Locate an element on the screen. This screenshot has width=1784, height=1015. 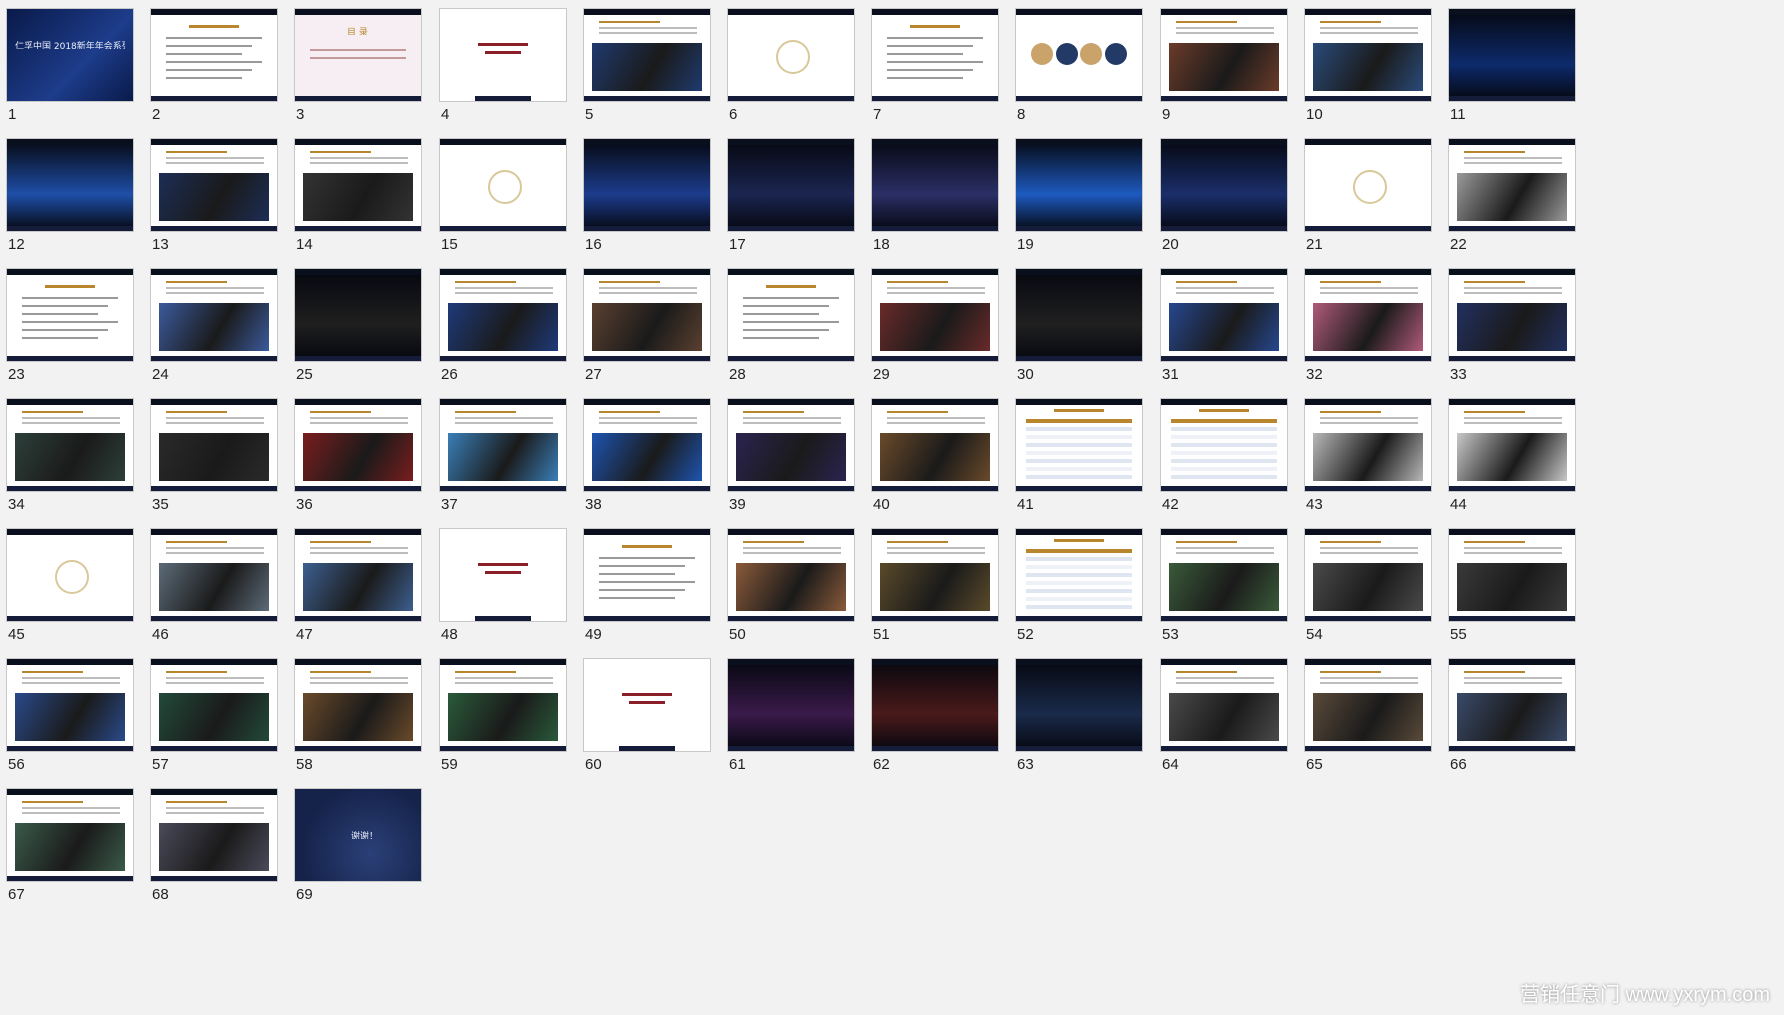
slide-thumbnail-cell: 61 is located at coordinates (791, 715).